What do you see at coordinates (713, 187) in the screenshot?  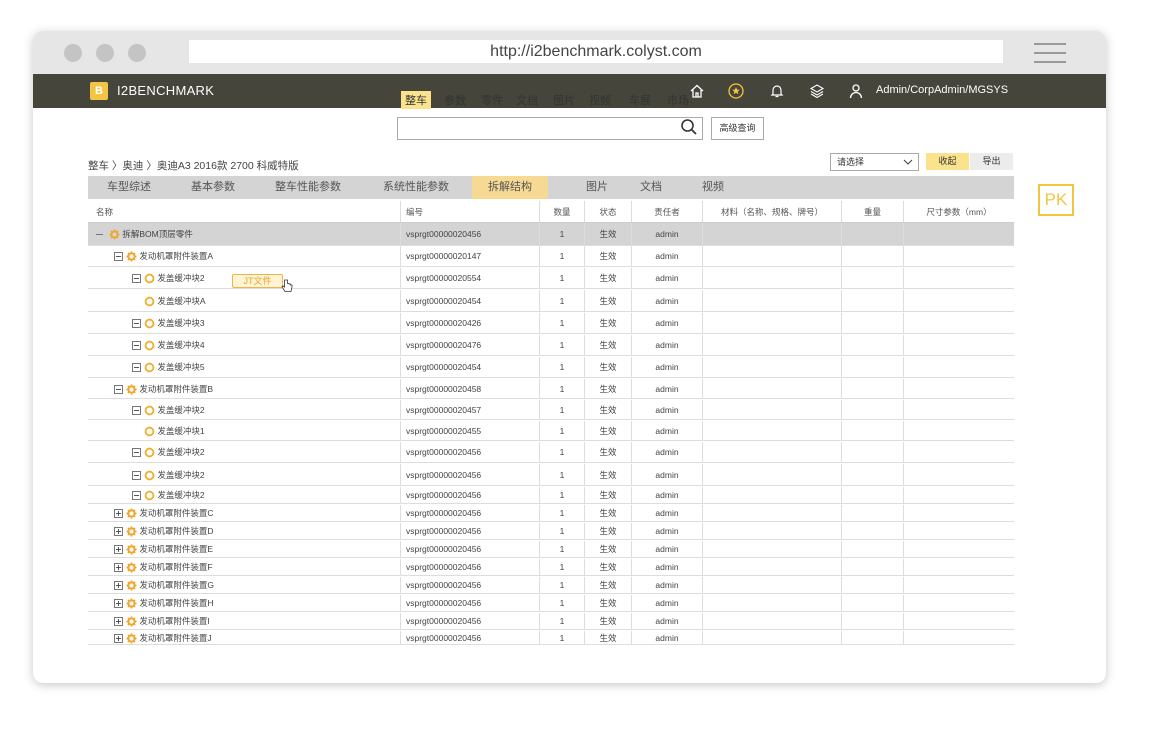 I see `tab-videos: 视频` at bounding box center [713, 187].